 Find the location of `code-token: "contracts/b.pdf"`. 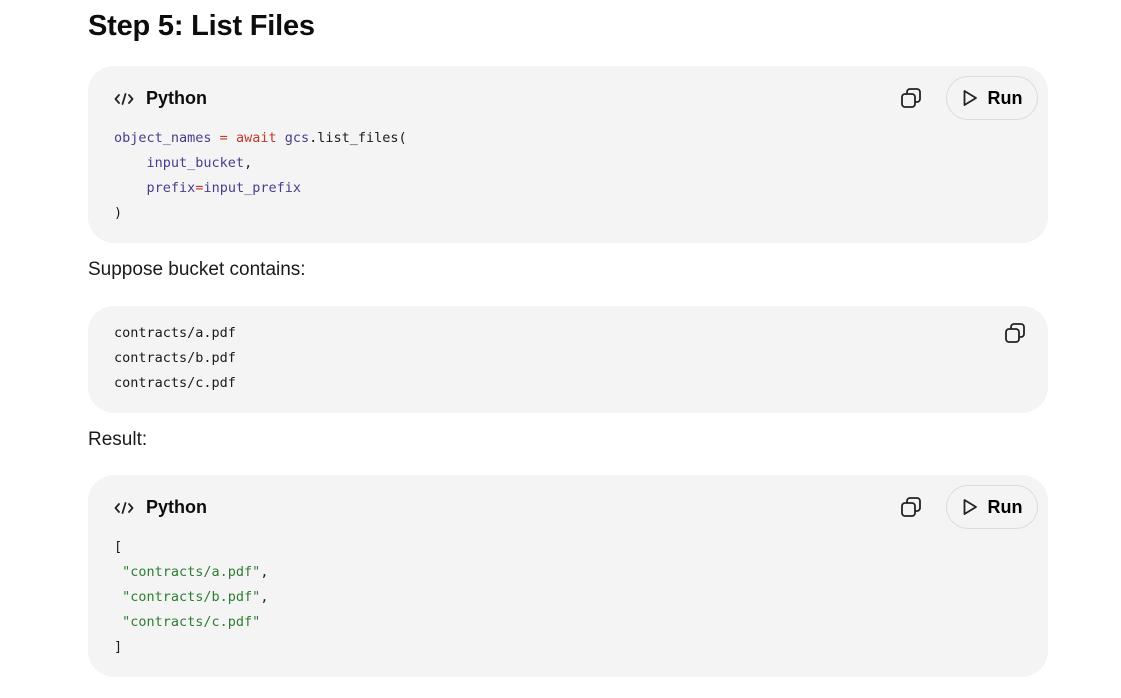

code-token: "contracts/b.pdf" is located at coordinates (191, 597).